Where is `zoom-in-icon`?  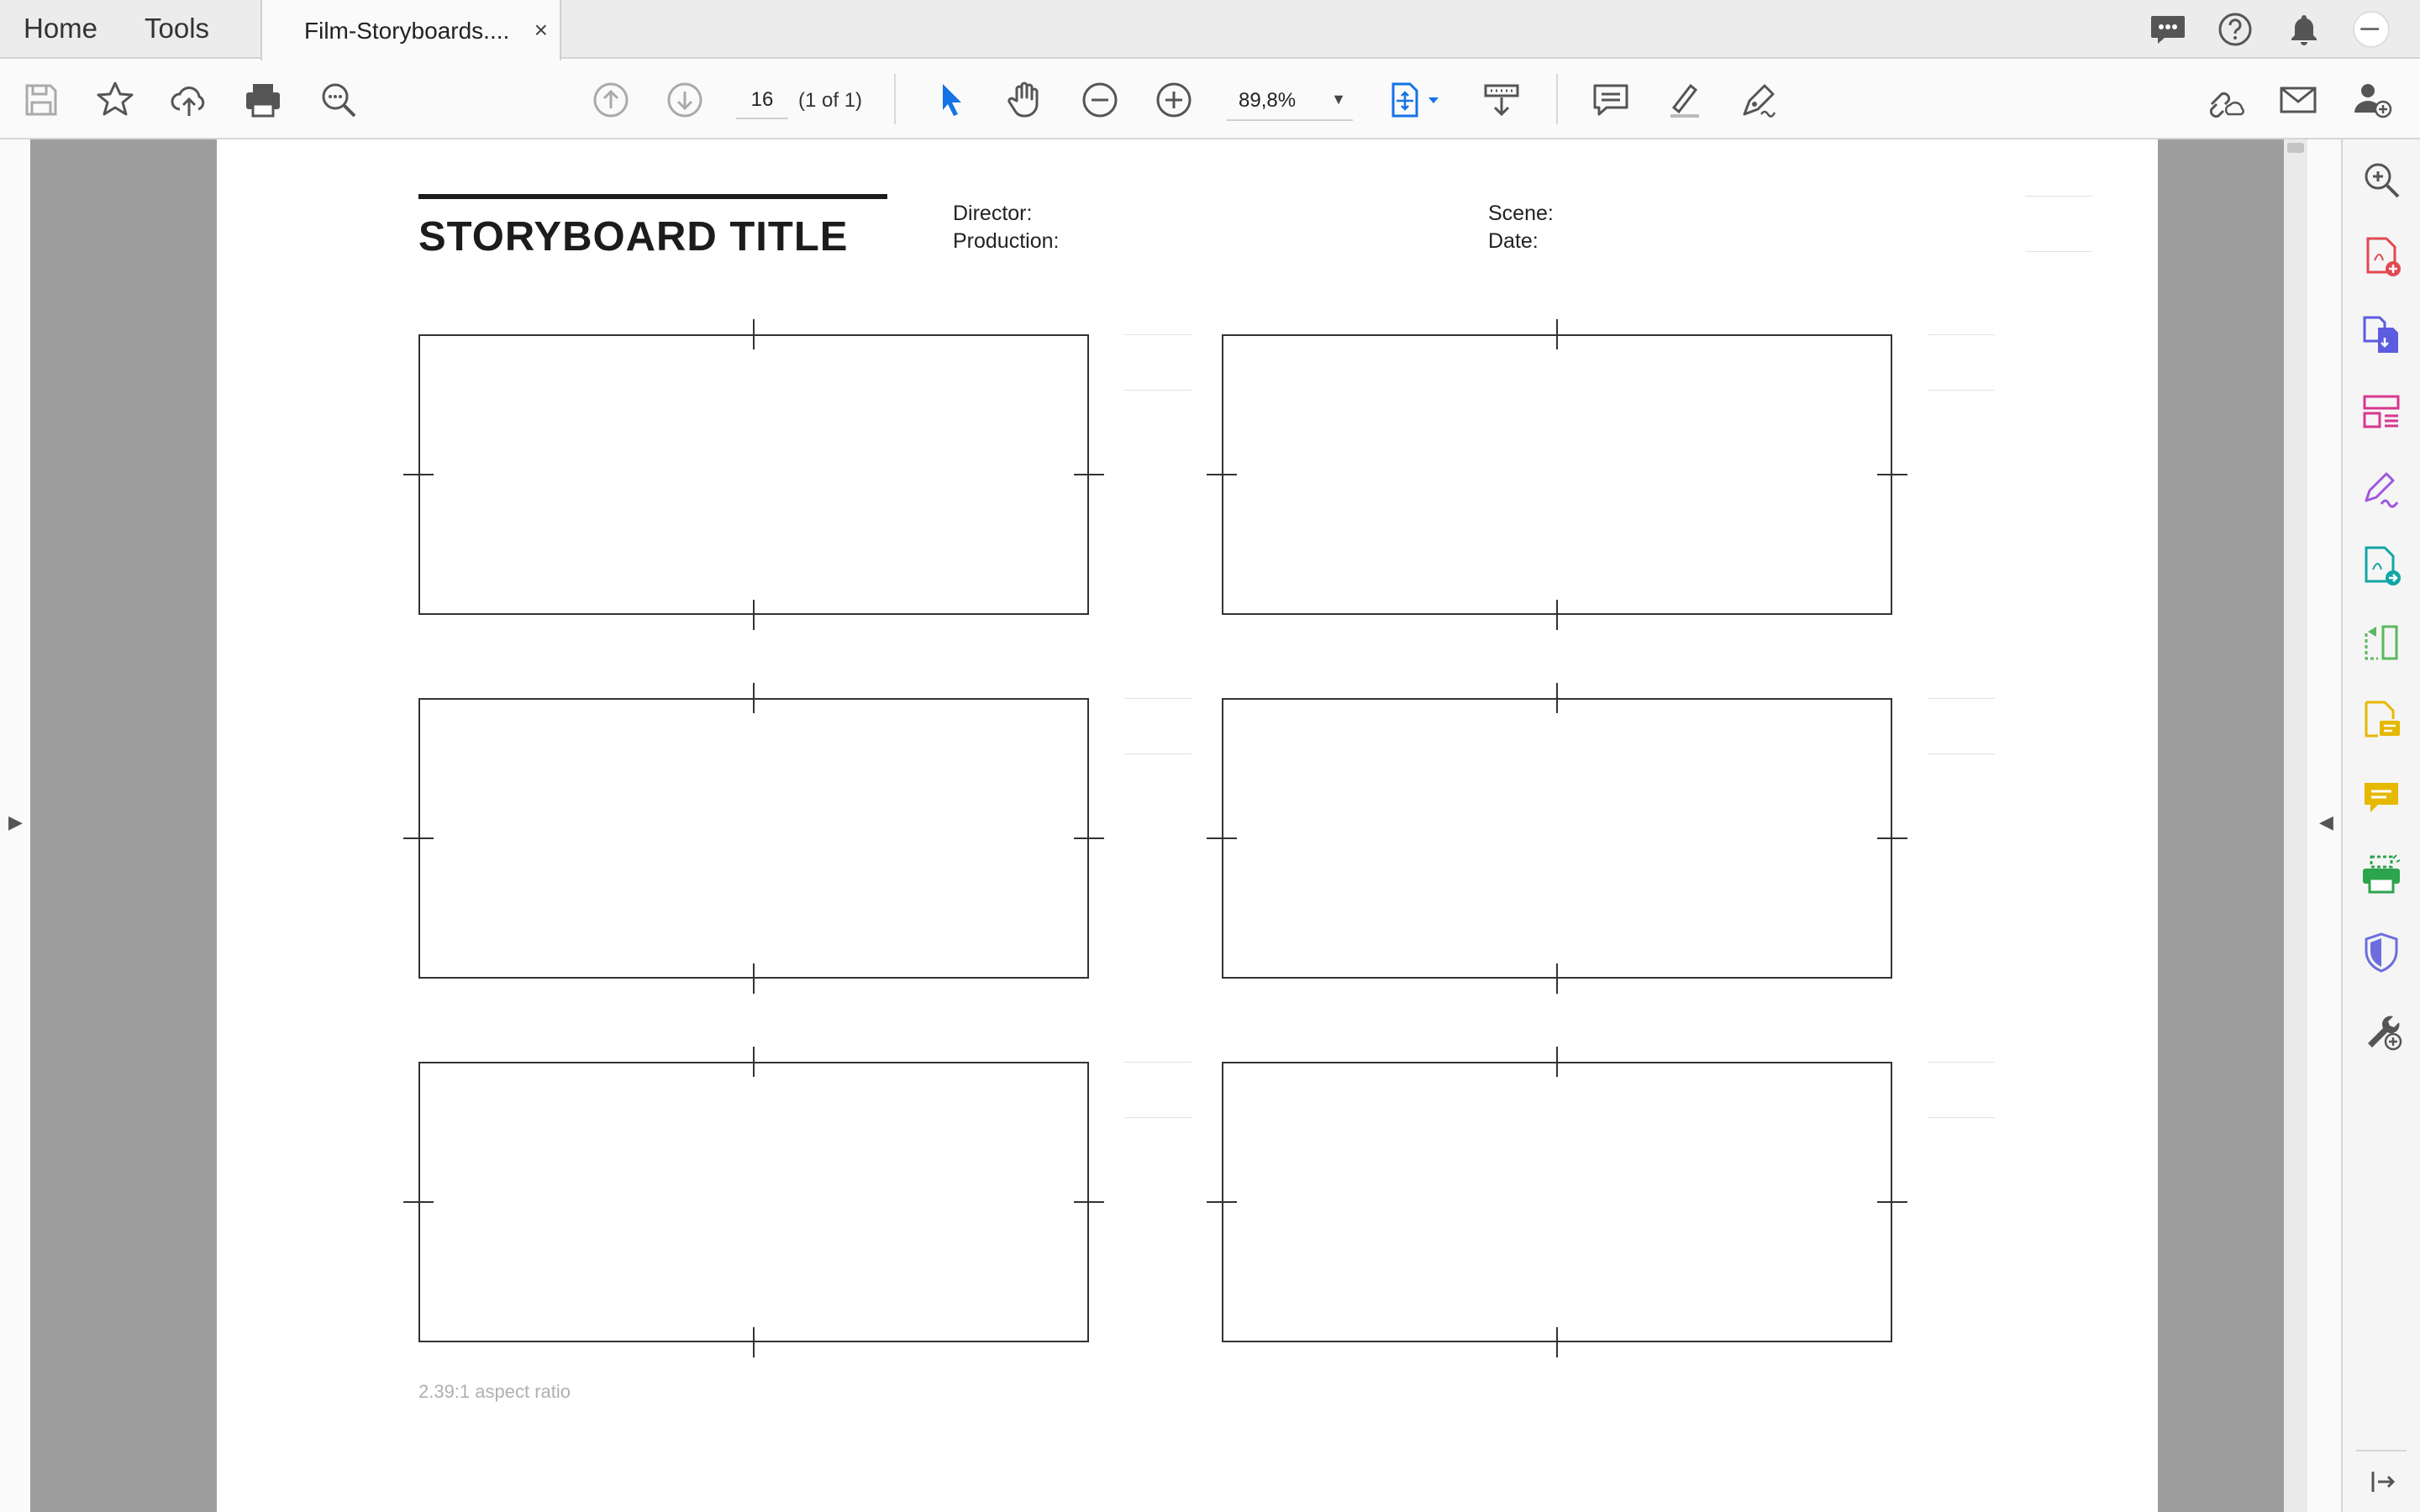
zoom-in-icon is located at coordinates (1174, 100).